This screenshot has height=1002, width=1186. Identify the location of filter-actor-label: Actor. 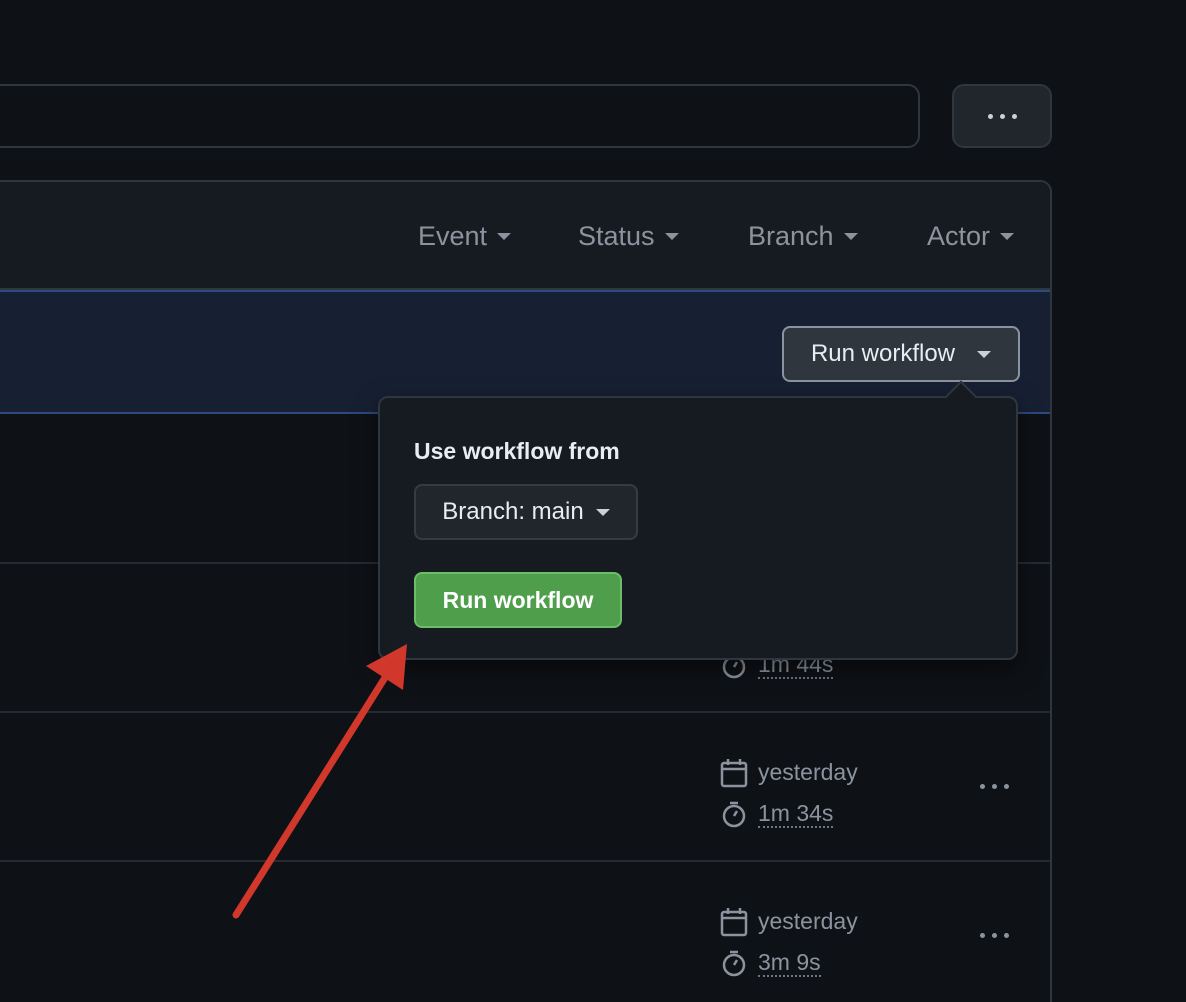
(959, 235).